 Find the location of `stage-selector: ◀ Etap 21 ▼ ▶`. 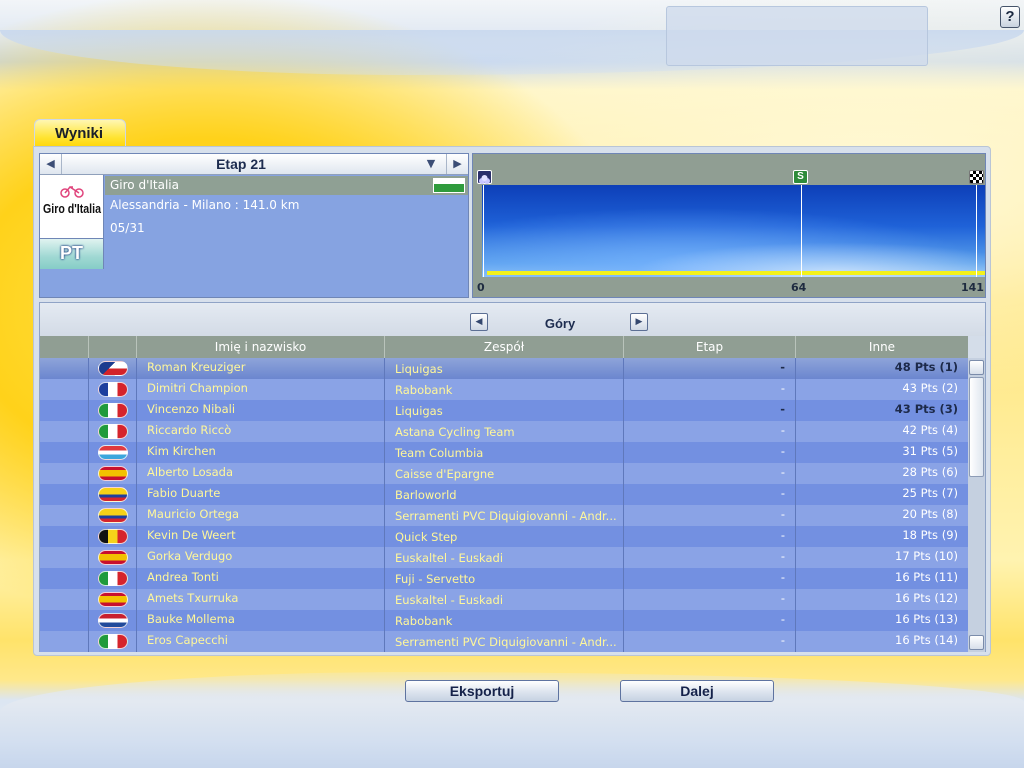

stage-selector: ◀ Etap 21 ▼ ▶ is located at coordinates (254, 164).